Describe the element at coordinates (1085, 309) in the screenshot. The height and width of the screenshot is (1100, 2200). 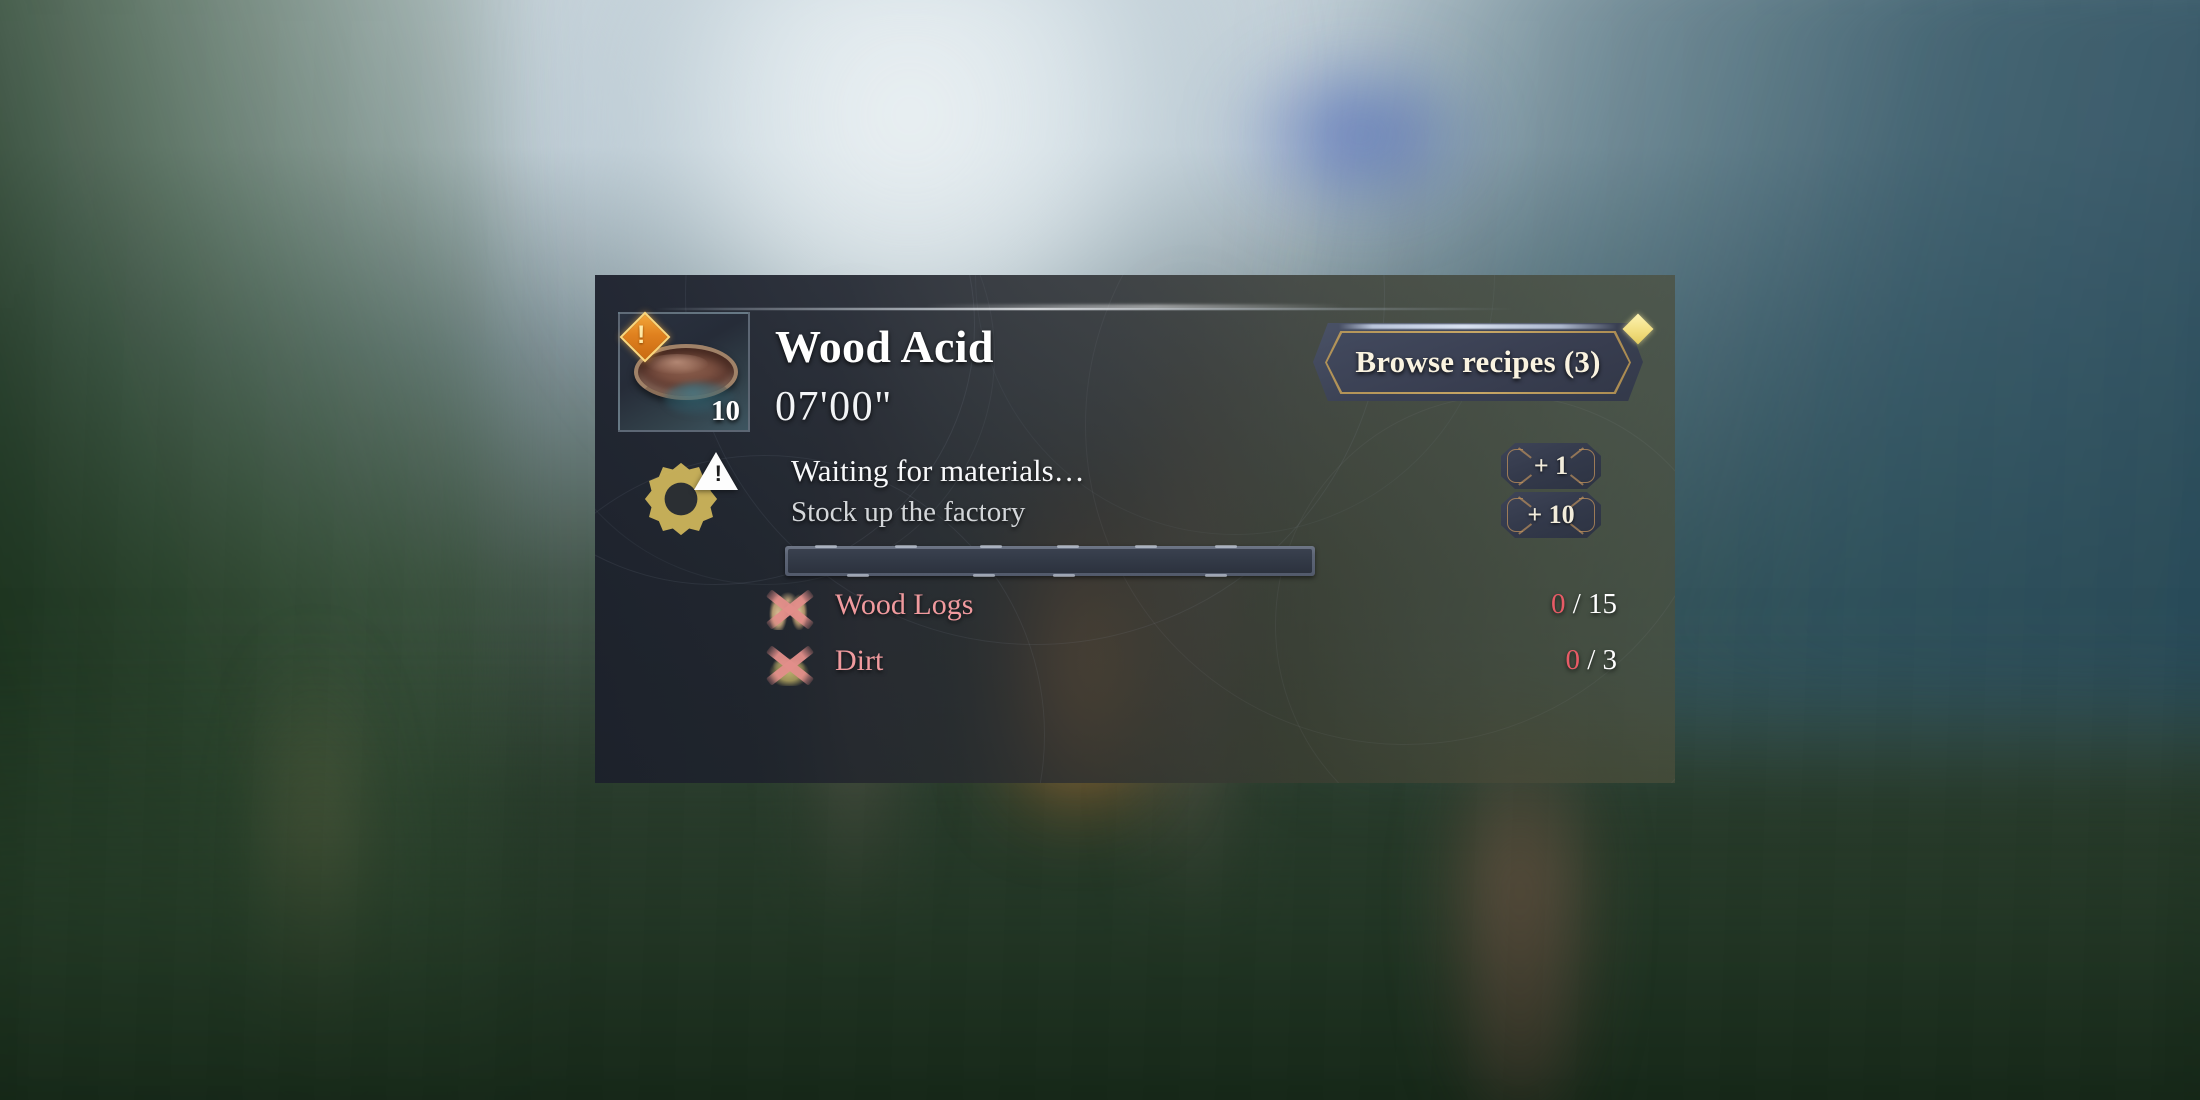
I see `panel-top-highlight-line` at that location.